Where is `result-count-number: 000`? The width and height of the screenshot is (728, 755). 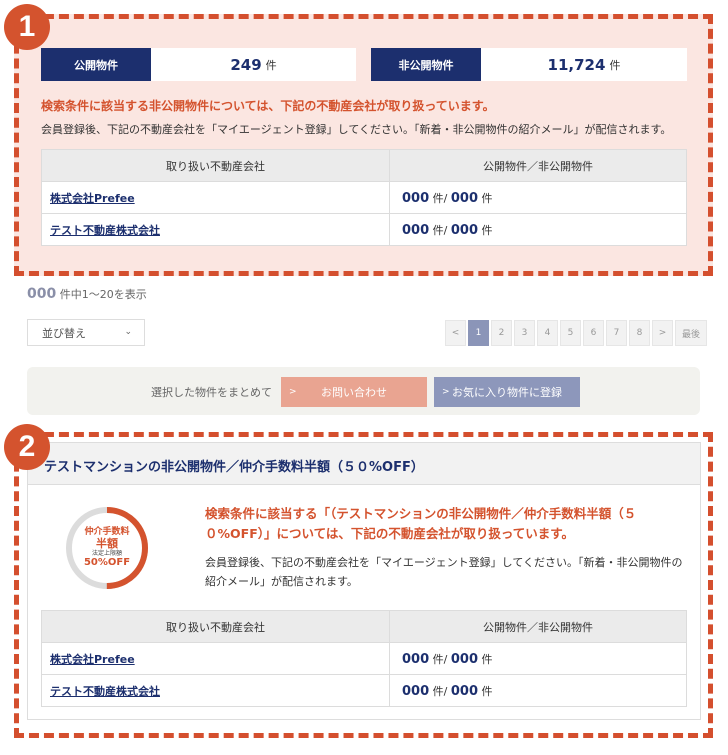 result-count-number: 000 is located at coordinates (42, 294).